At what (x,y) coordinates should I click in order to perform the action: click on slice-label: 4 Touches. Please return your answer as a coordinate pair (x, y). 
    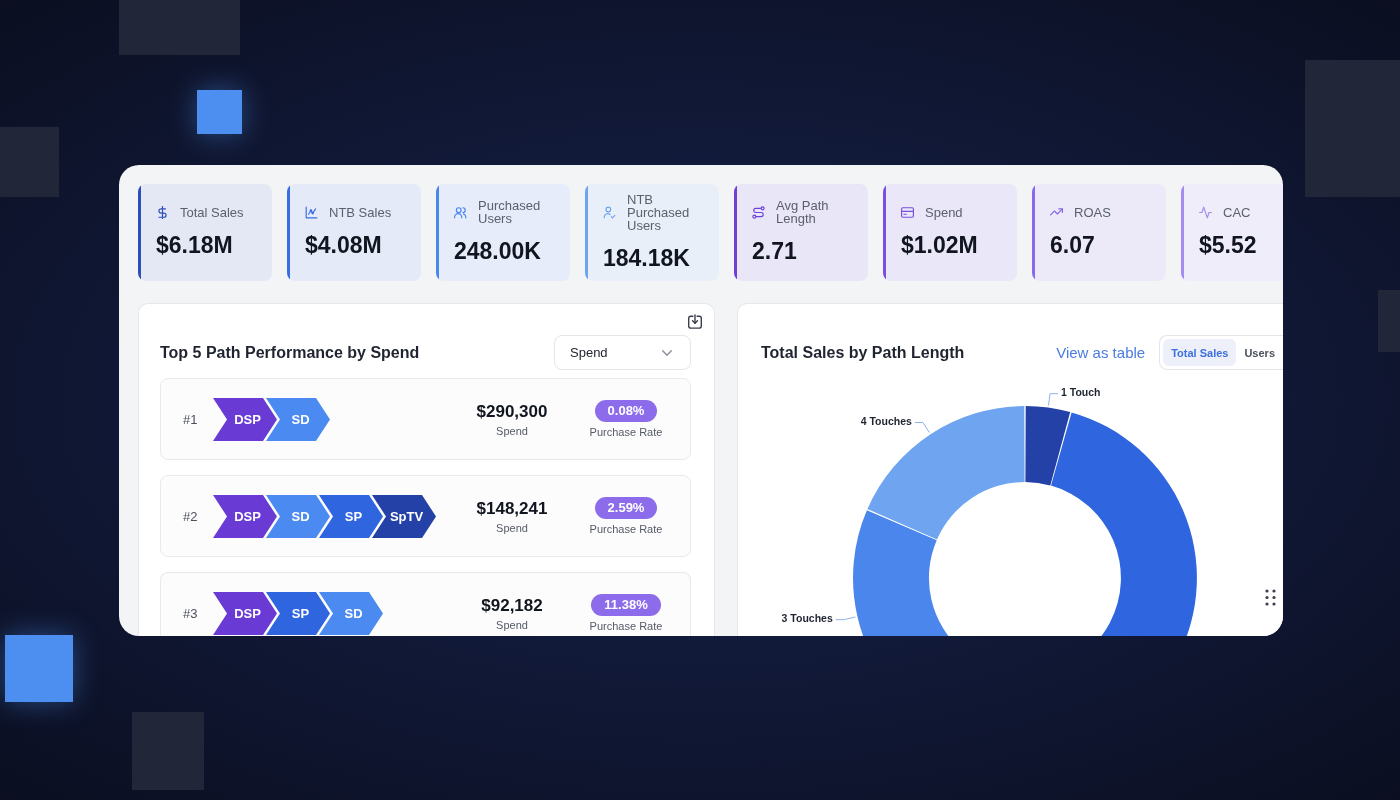
    Looking at the image, I should click on (886, 421).